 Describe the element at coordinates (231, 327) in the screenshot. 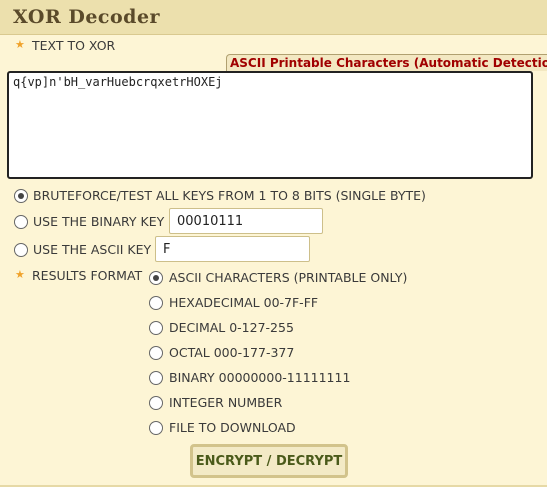

I see `format-option-label: DECIMAL 0-127-255` at that location.